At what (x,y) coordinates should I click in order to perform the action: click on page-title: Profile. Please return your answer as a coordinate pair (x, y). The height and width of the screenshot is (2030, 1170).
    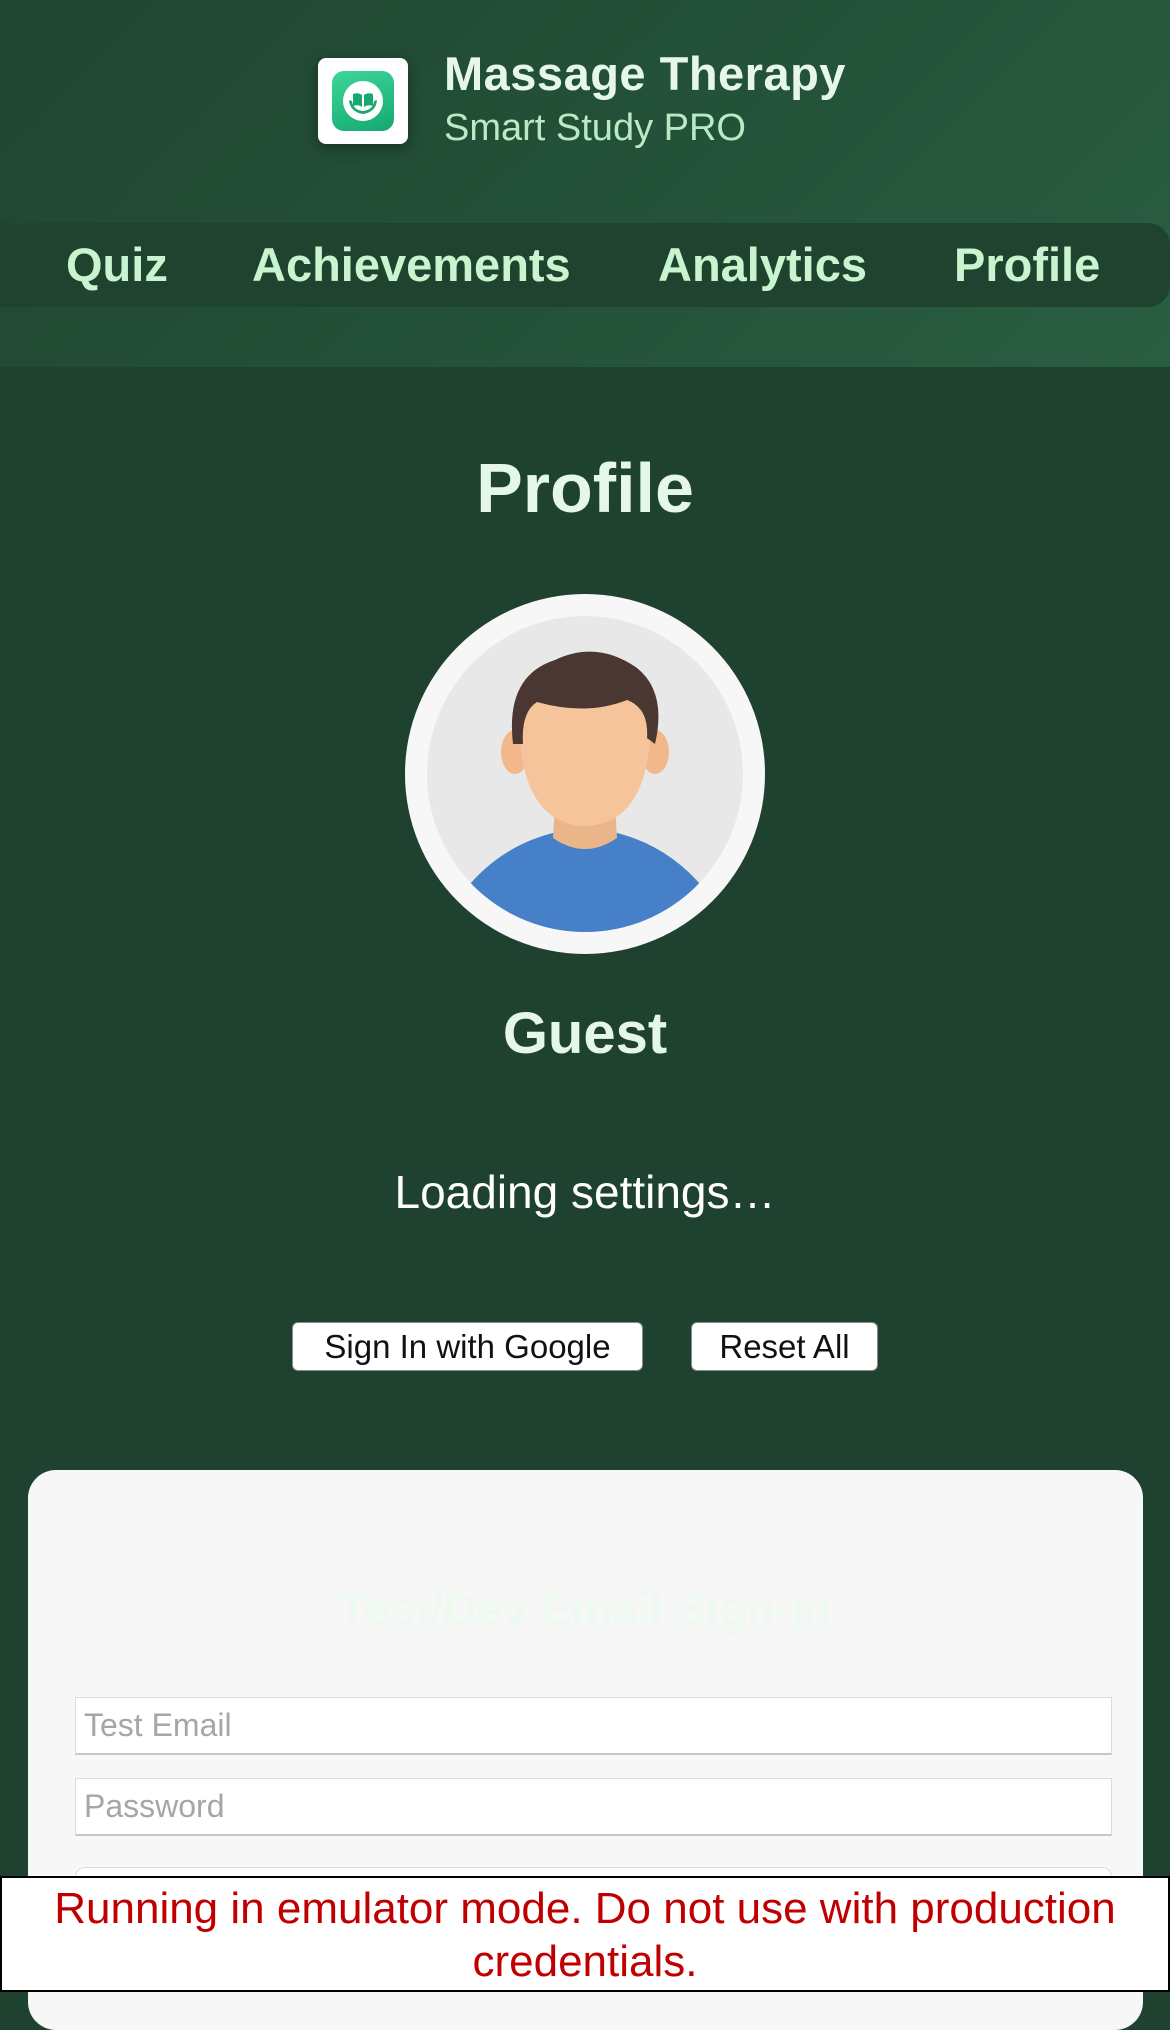
    Looking at the image, I should click on (585, 488).